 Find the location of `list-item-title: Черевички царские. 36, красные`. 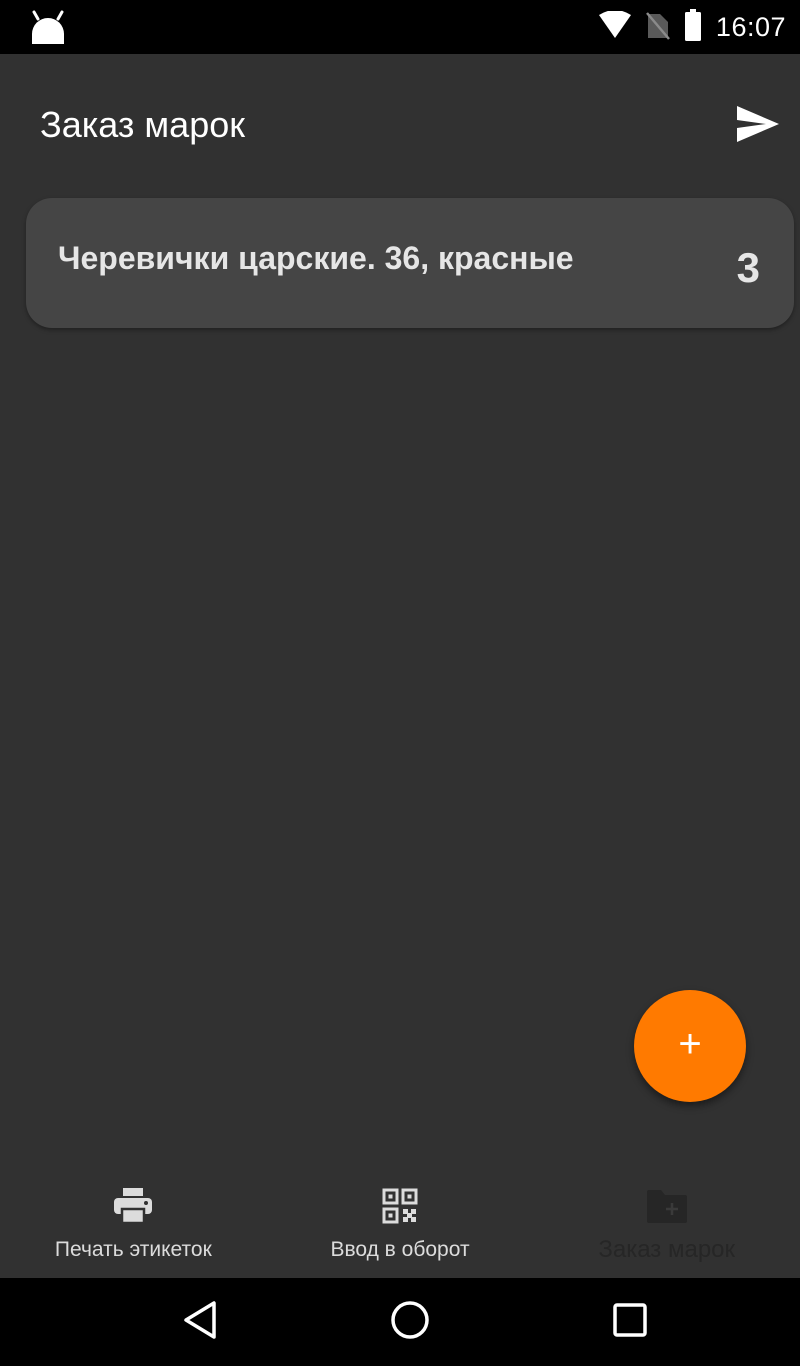

list-item-title: Черевички царские. 36, красные is located at coordinates (316, 258).